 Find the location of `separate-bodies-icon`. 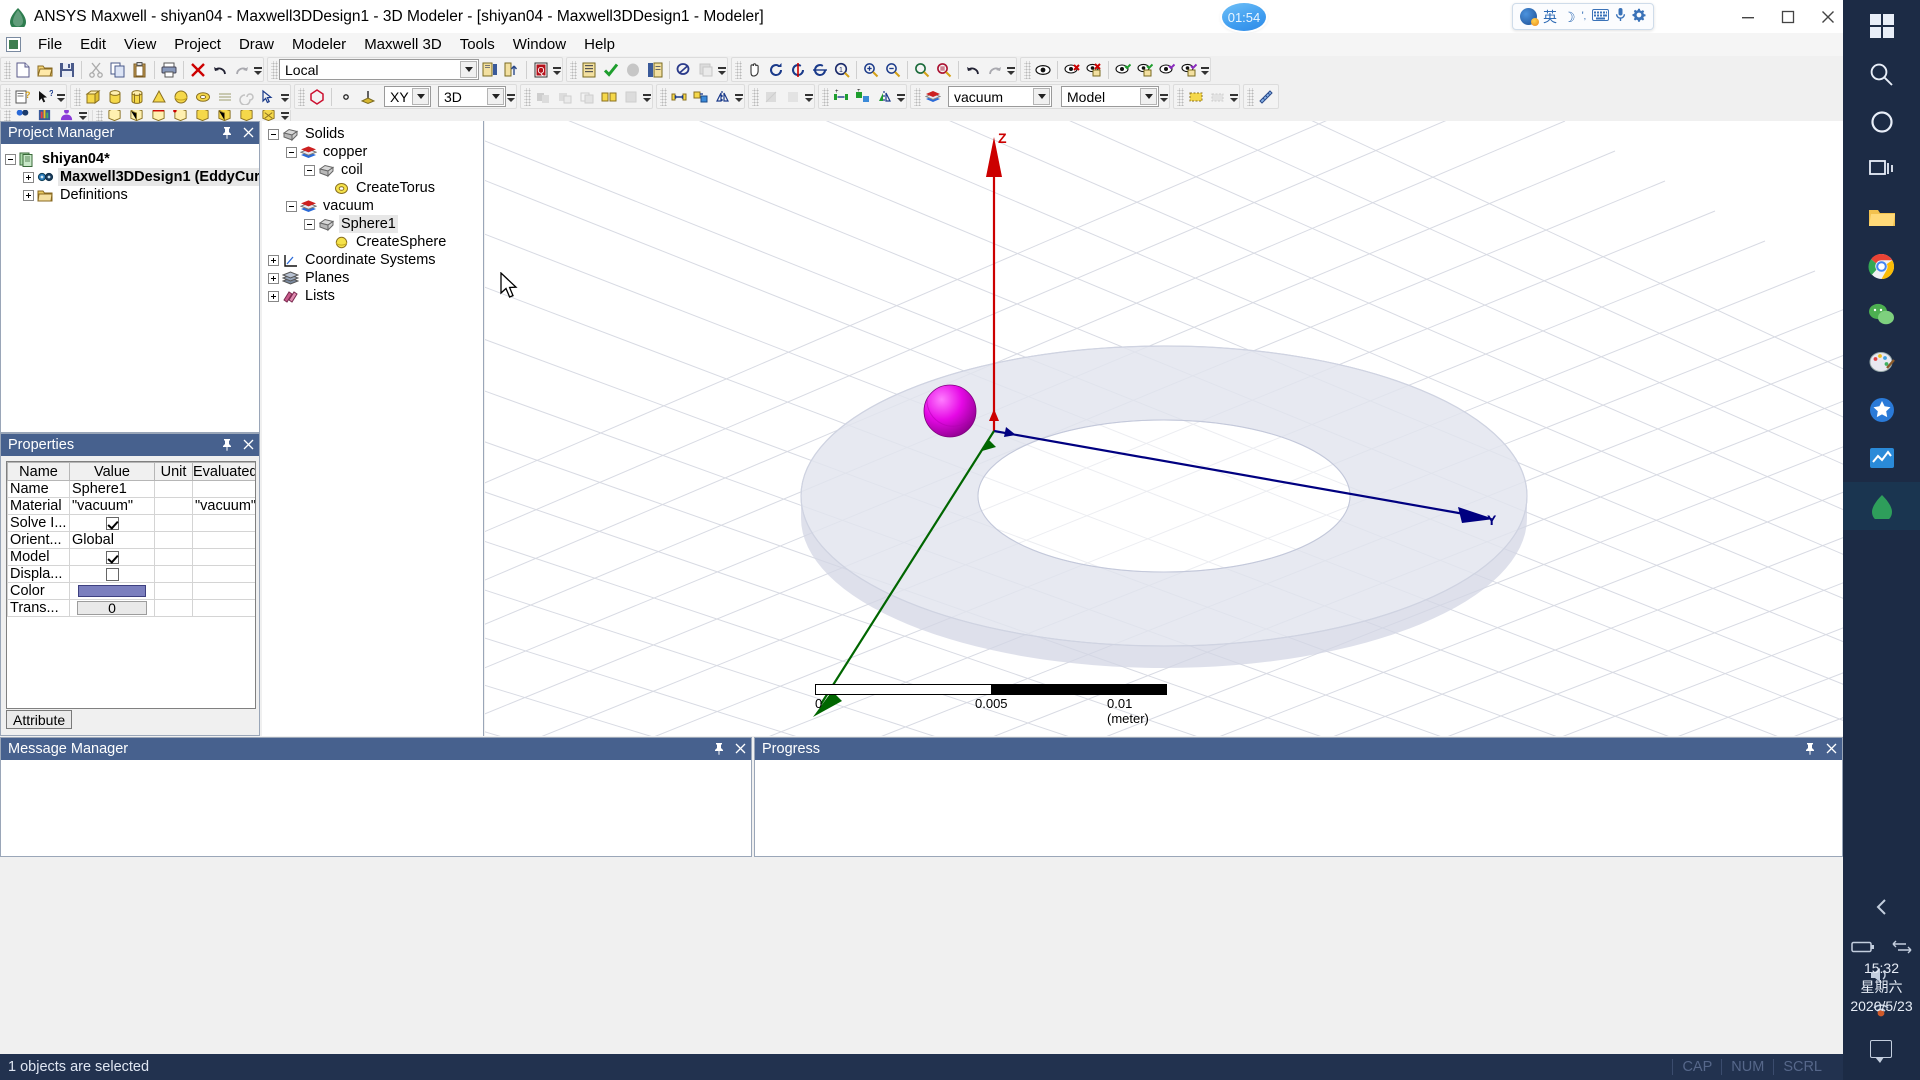

separate-bodies-icon is located at coordinates (631, 97).